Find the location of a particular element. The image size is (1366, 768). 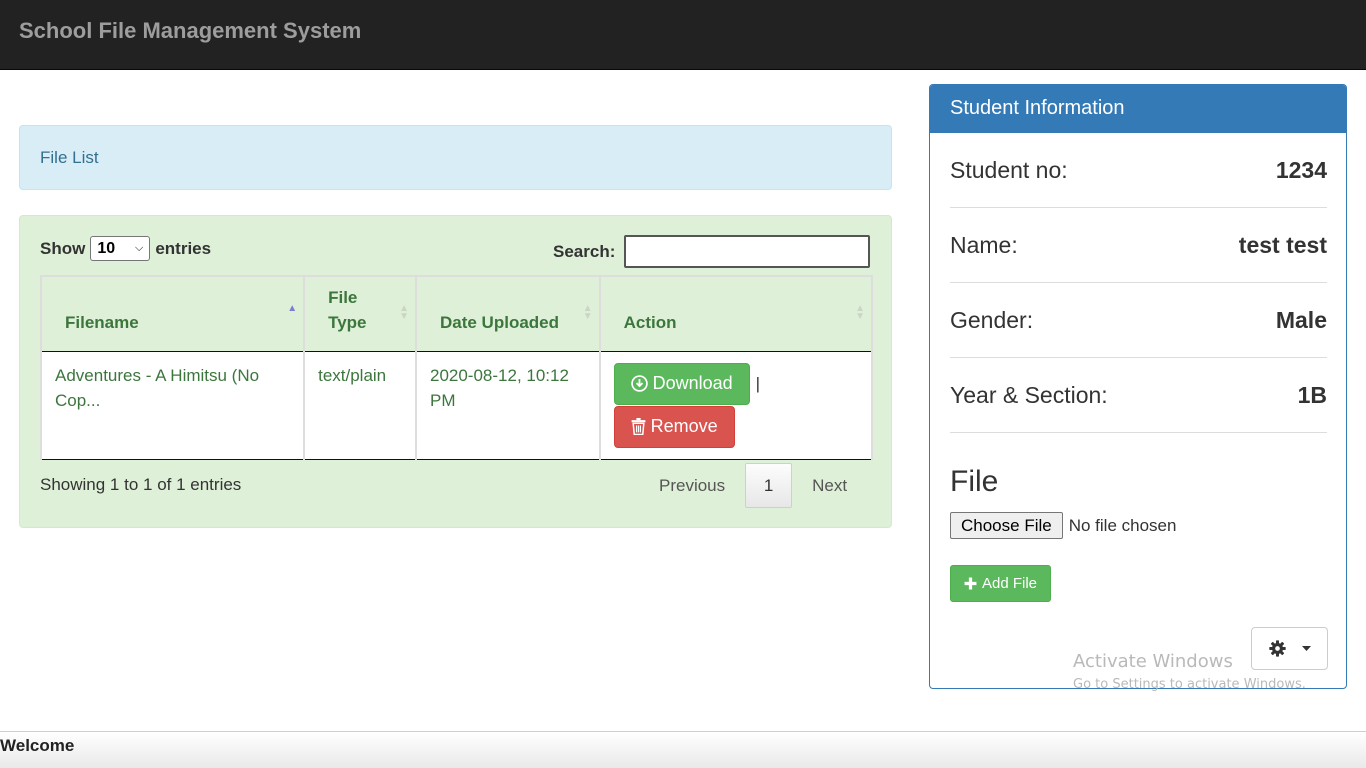

file-input: Choose File No file chosen is located at coordinates (1063, 525).